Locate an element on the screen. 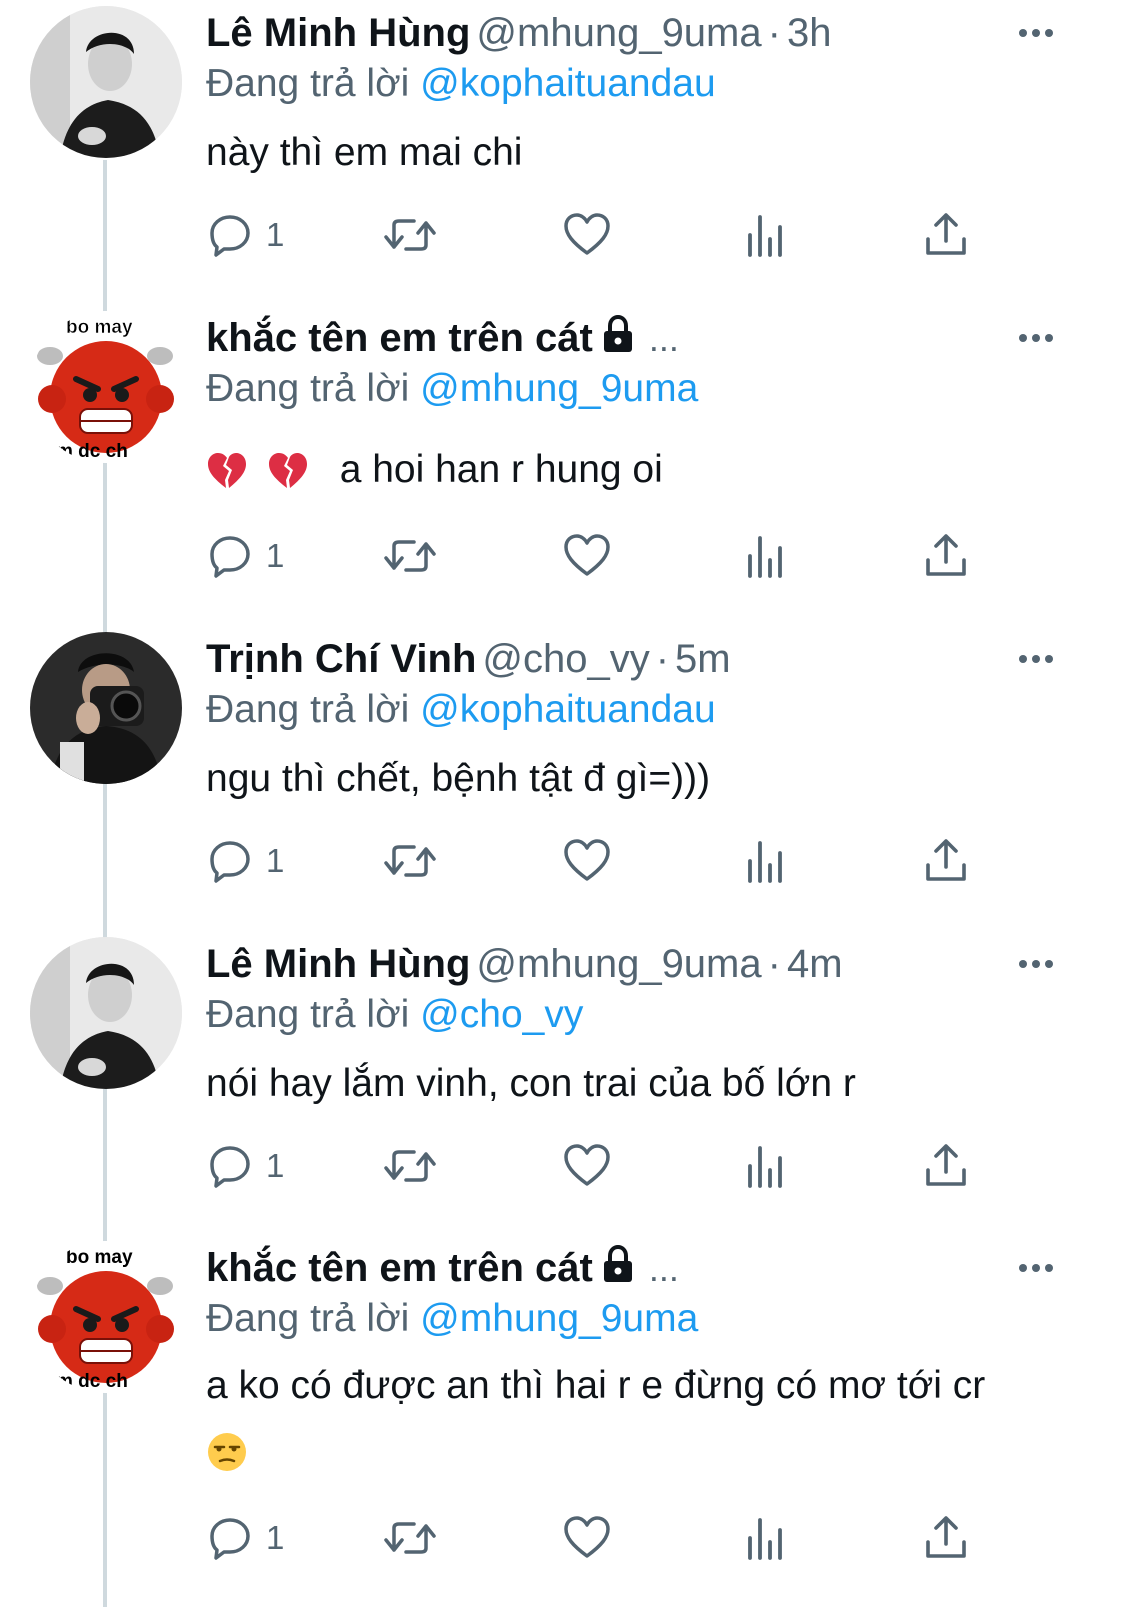 The width and height of the screenshot is (1125, 1607). timestamp: 4m is located at coordinates (815, 964).